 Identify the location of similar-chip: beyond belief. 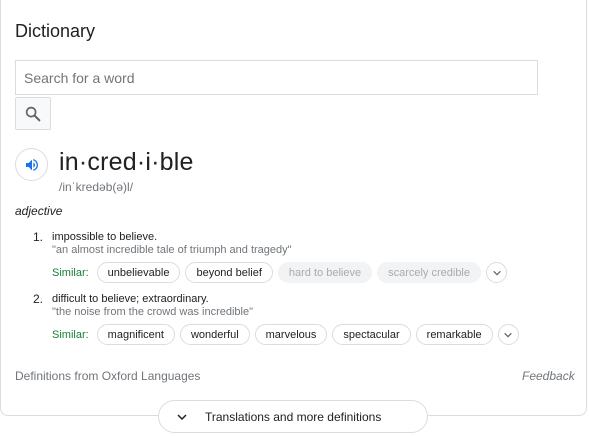
(229, 272).